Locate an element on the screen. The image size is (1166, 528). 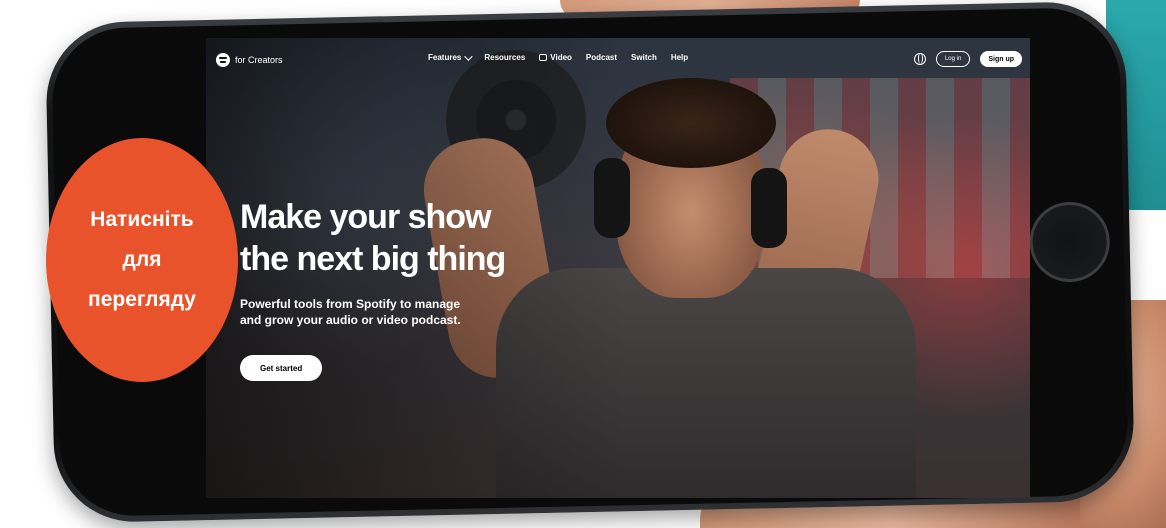
hero-subtitle-line-2: and grow your audio or video podcast. is located at coordinates (350, 320).